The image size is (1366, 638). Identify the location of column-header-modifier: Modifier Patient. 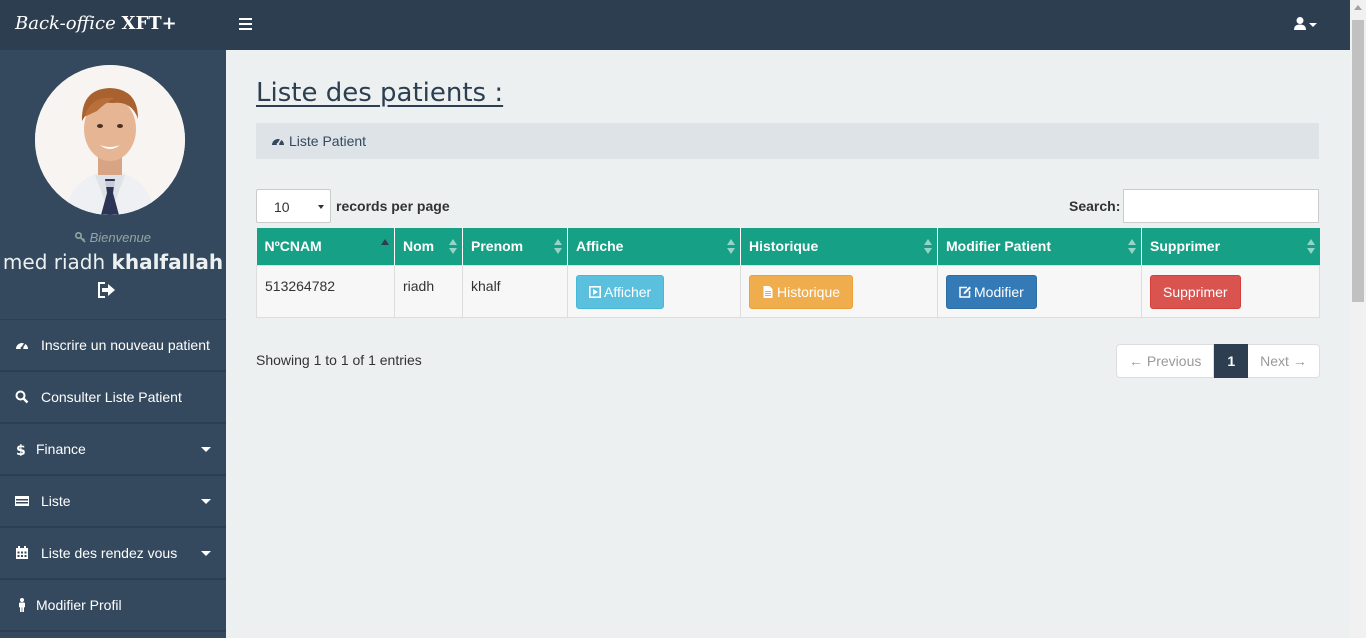
(1039, 246).